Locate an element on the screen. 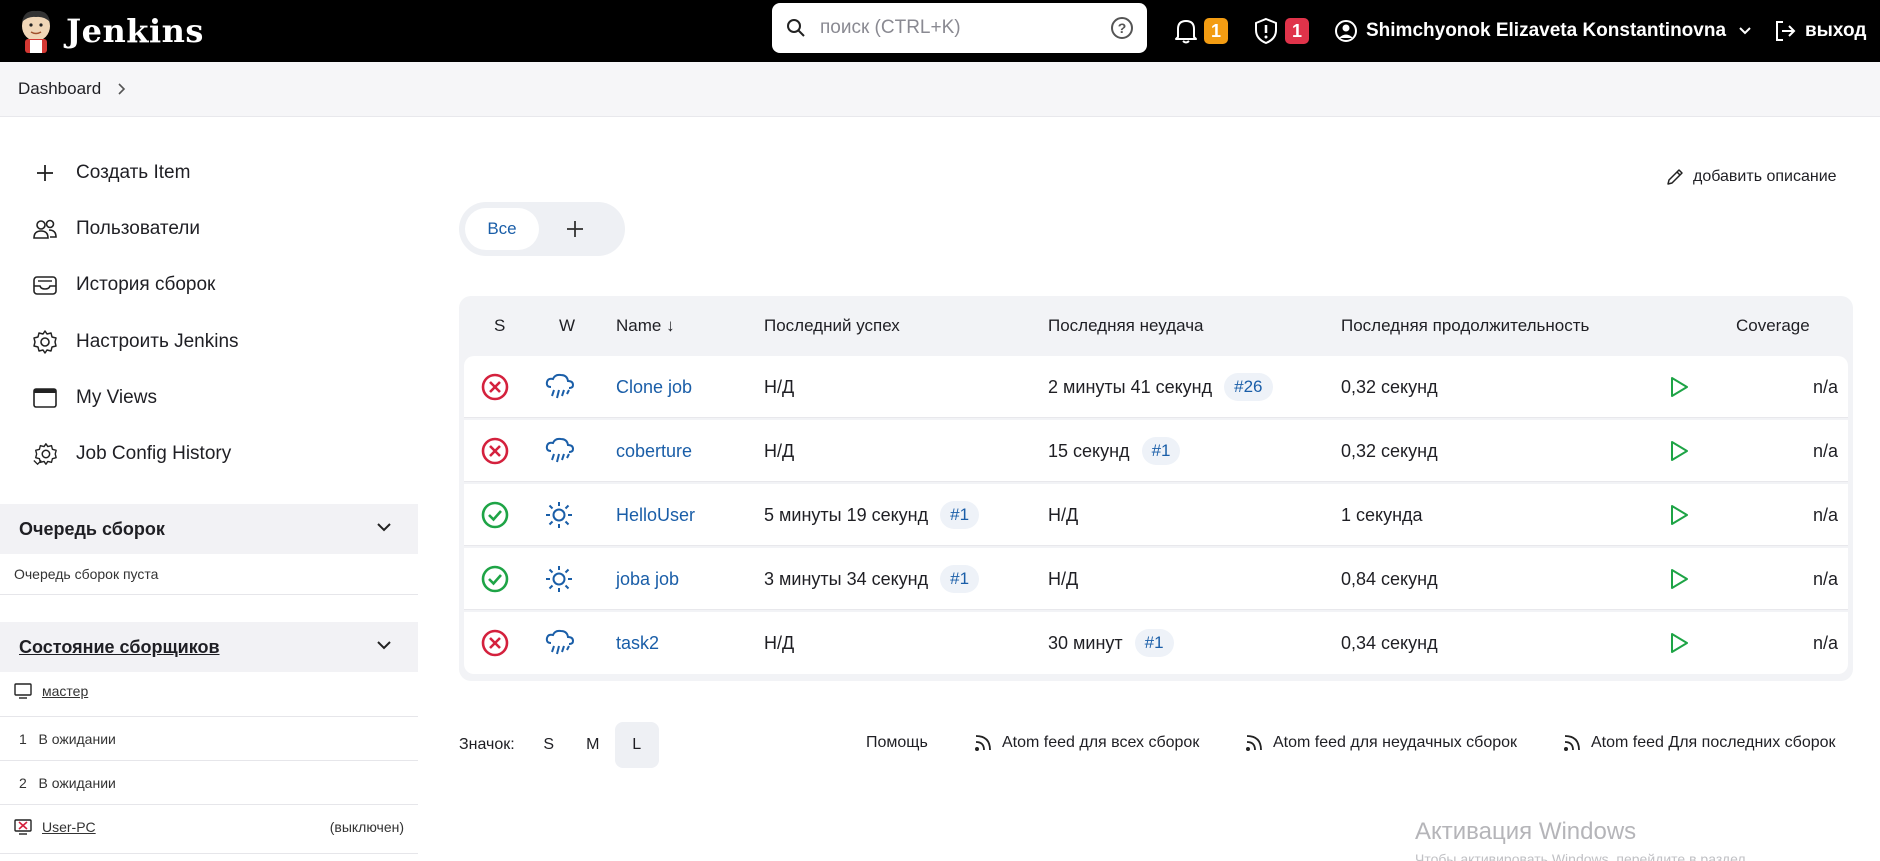 This screenshot has height=861, width=1880. sidebar-item-users: Пользователи is located at coordinates (116, 229).